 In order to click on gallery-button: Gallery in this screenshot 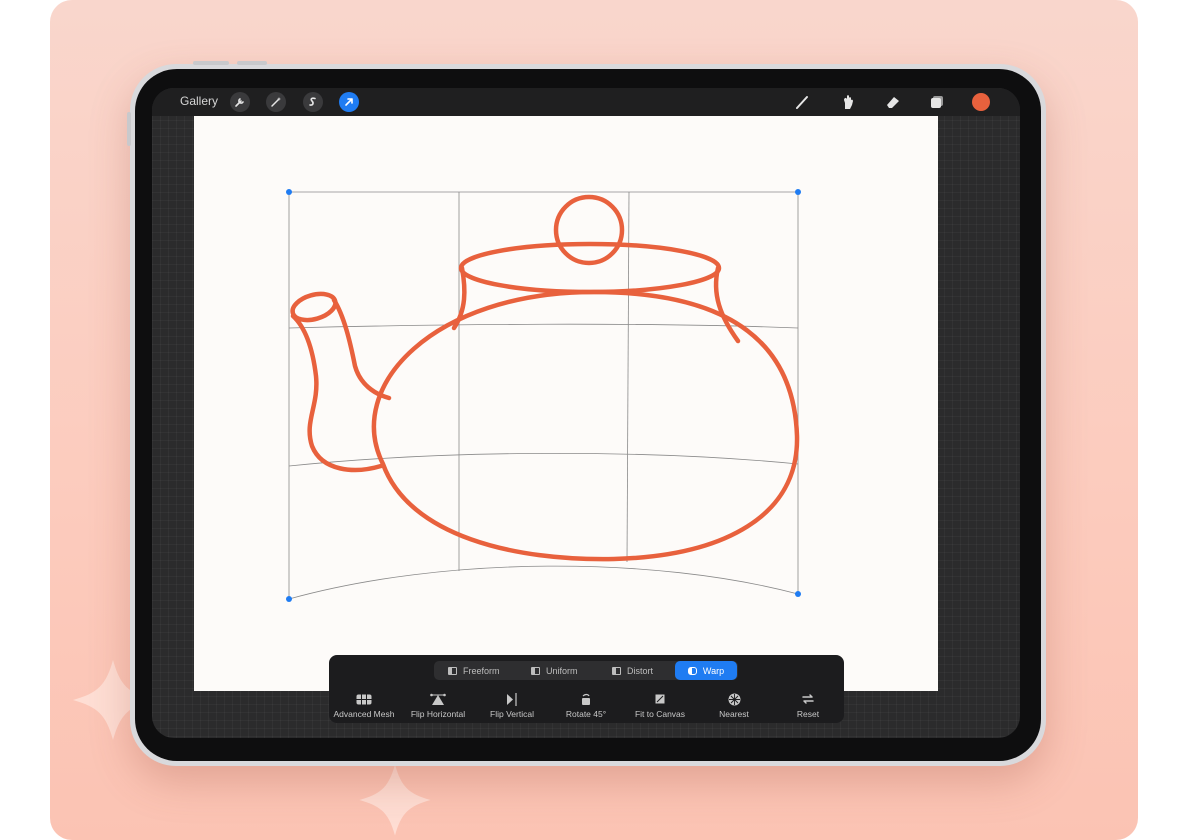, I will do `click(199, 101)`.